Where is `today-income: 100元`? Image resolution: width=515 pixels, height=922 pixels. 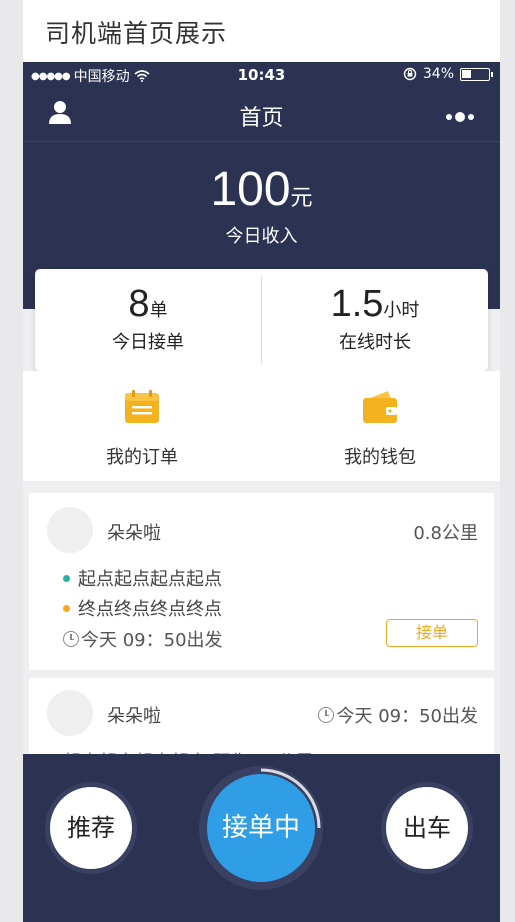 today-income: 100元 is located at coordinates (261, 189).